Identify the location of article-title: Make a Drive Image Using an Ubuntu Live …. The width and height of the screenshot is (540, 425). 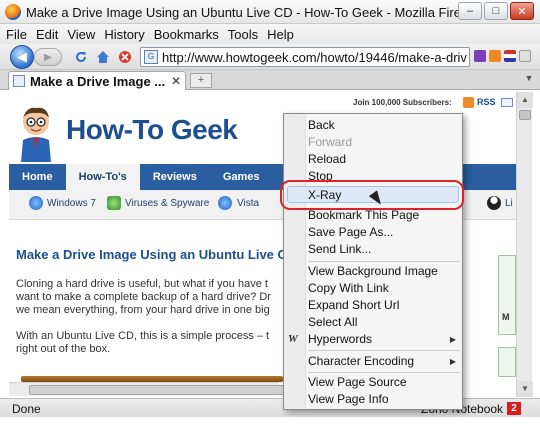
(151, 254).